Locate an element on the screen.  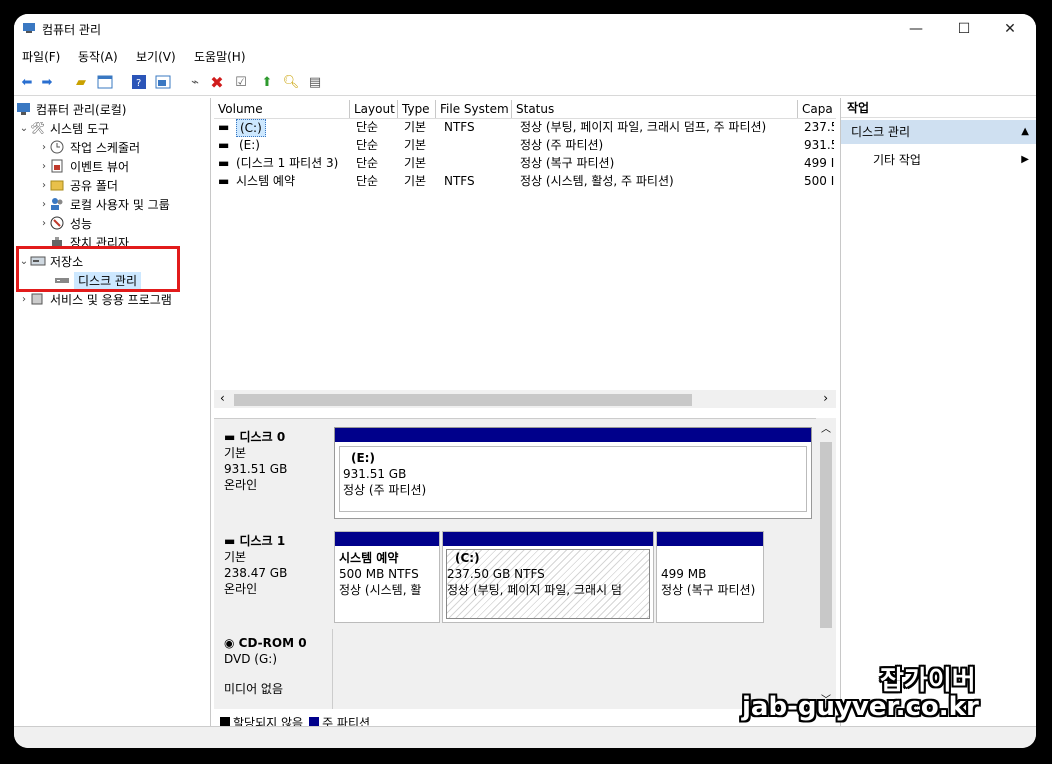
export-icon: ⬆ is located at coordinates (267, 82).